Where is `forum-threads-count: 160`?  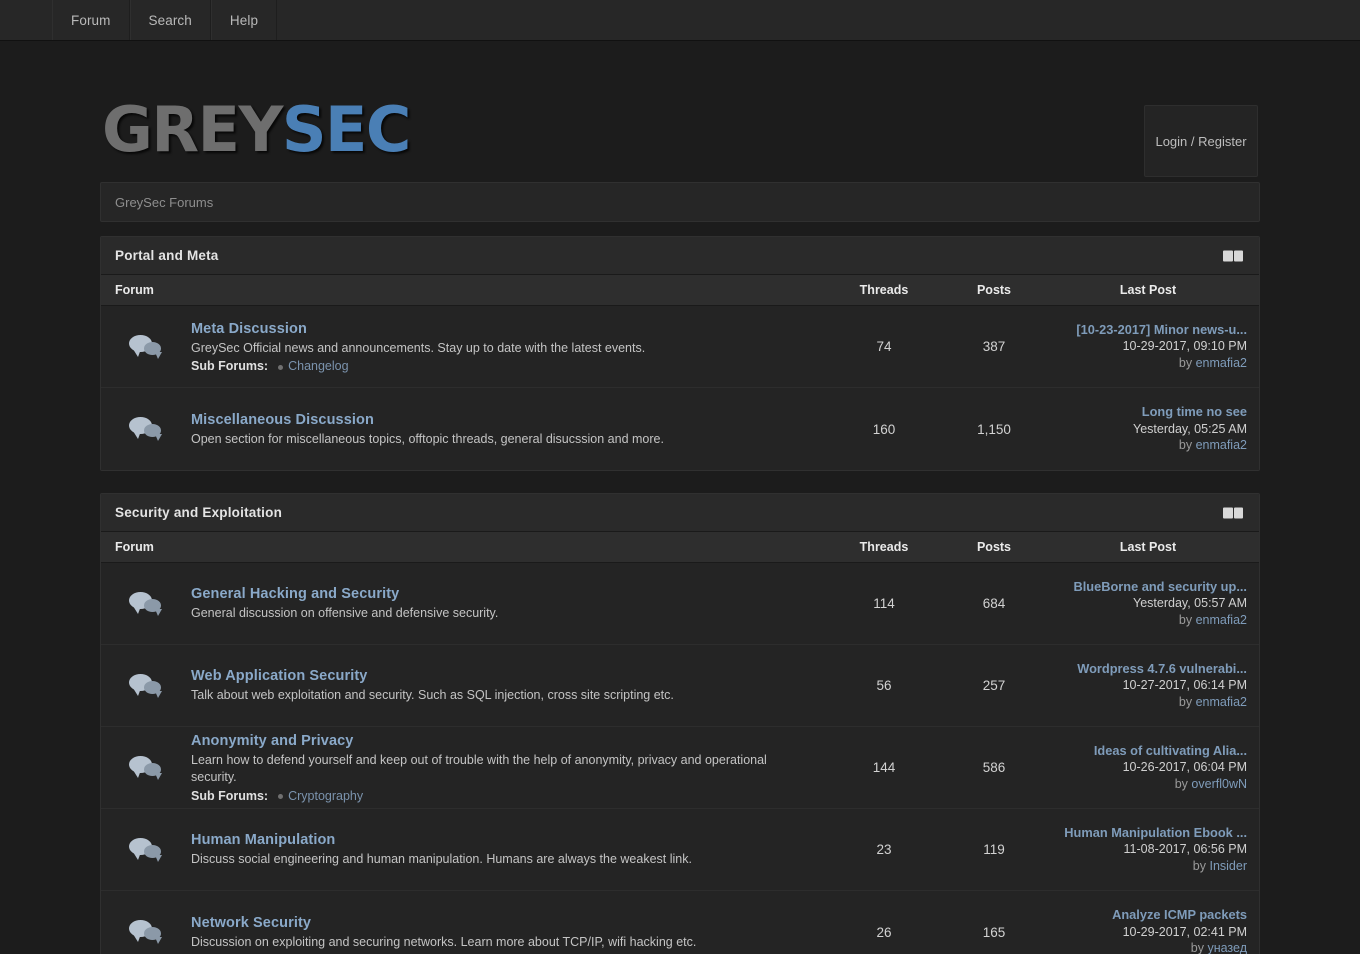
forum-threads-count: 160 is located at coordinates (884, 429).